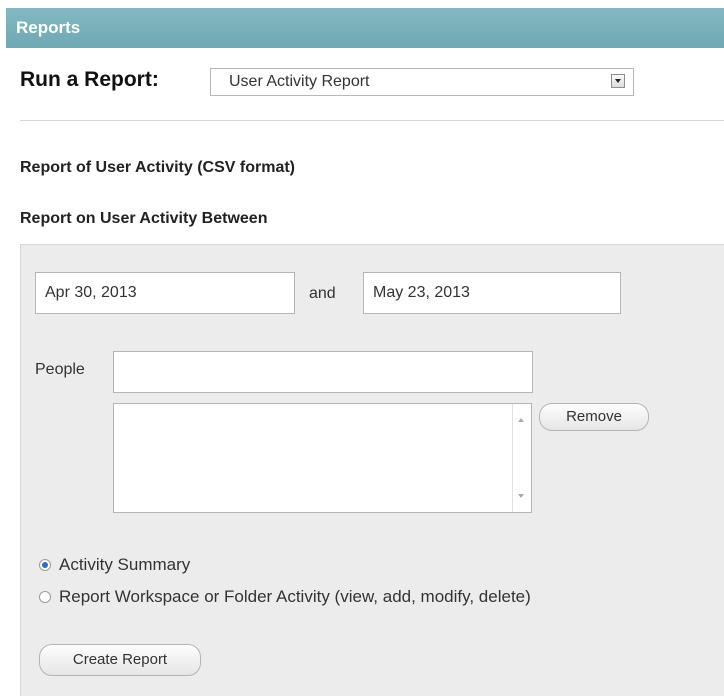 This screenshot has height=696, width=724. I want to click on section-divider, so click(372, 120).